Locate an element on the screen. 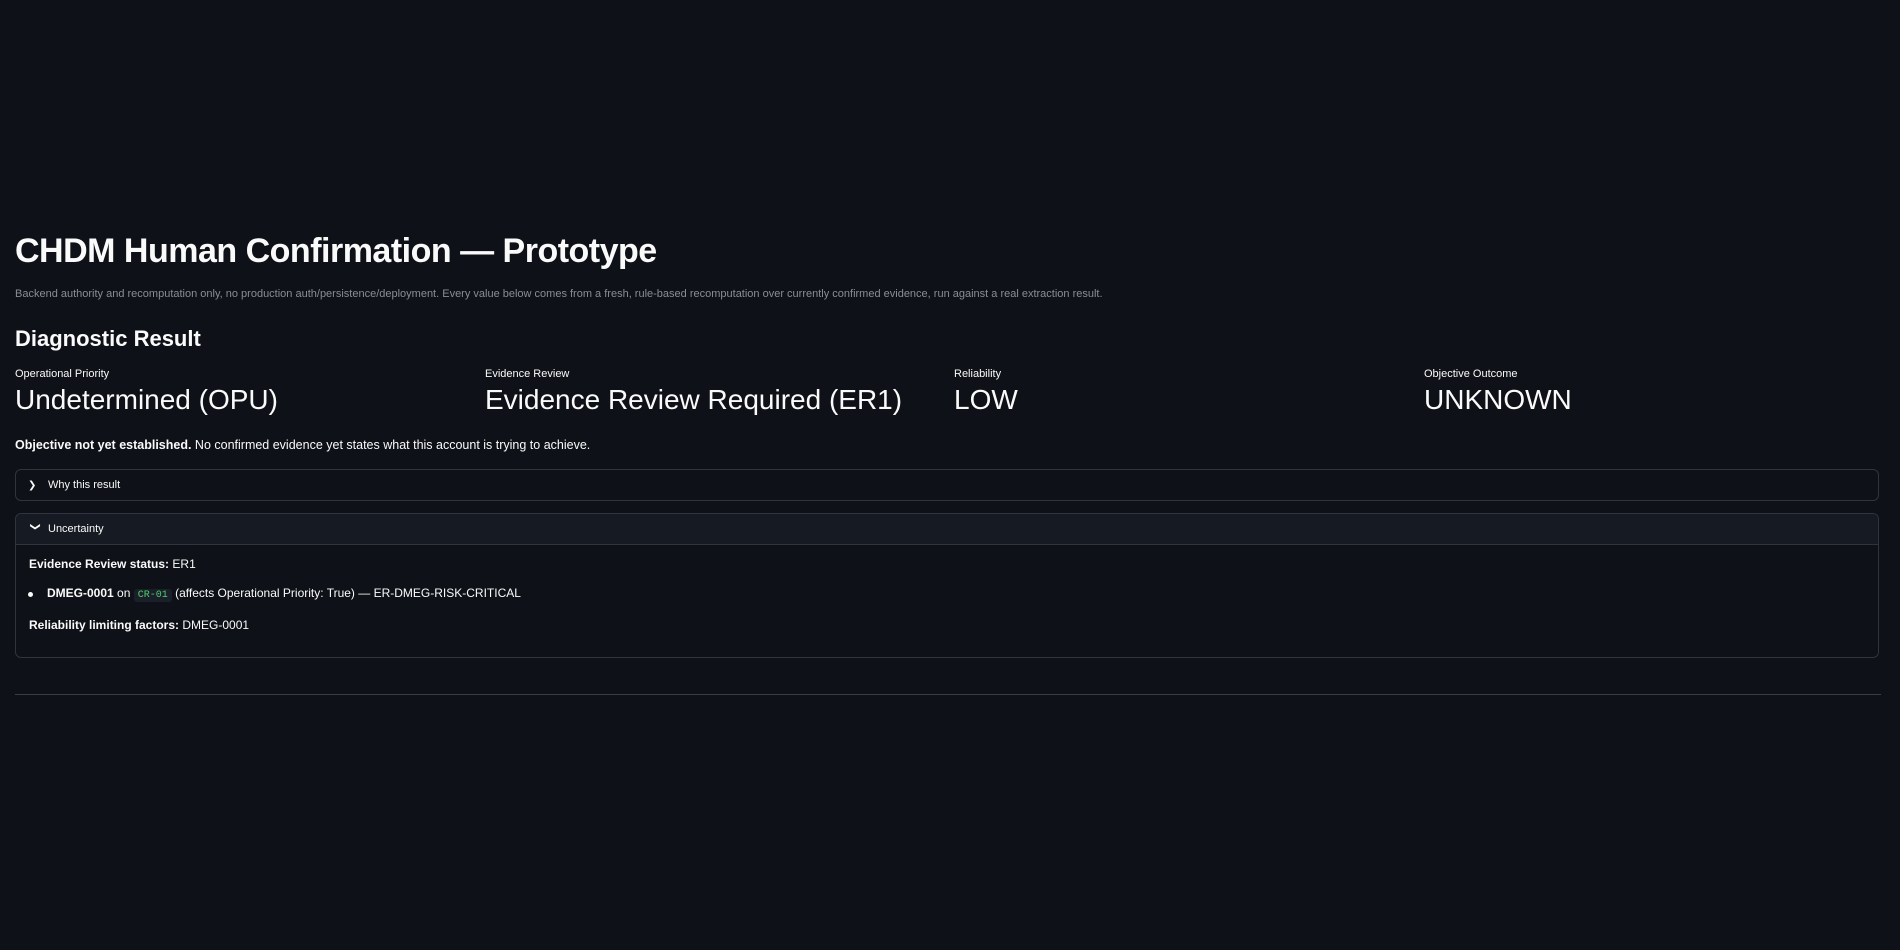  divider is located at coordinates (948, 694).